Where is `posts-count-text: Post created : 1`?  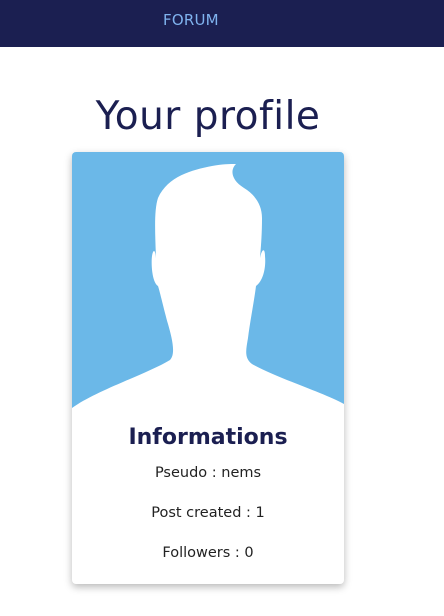
posts-count-text: Post created : 1 is located at coordinates (208, 513).